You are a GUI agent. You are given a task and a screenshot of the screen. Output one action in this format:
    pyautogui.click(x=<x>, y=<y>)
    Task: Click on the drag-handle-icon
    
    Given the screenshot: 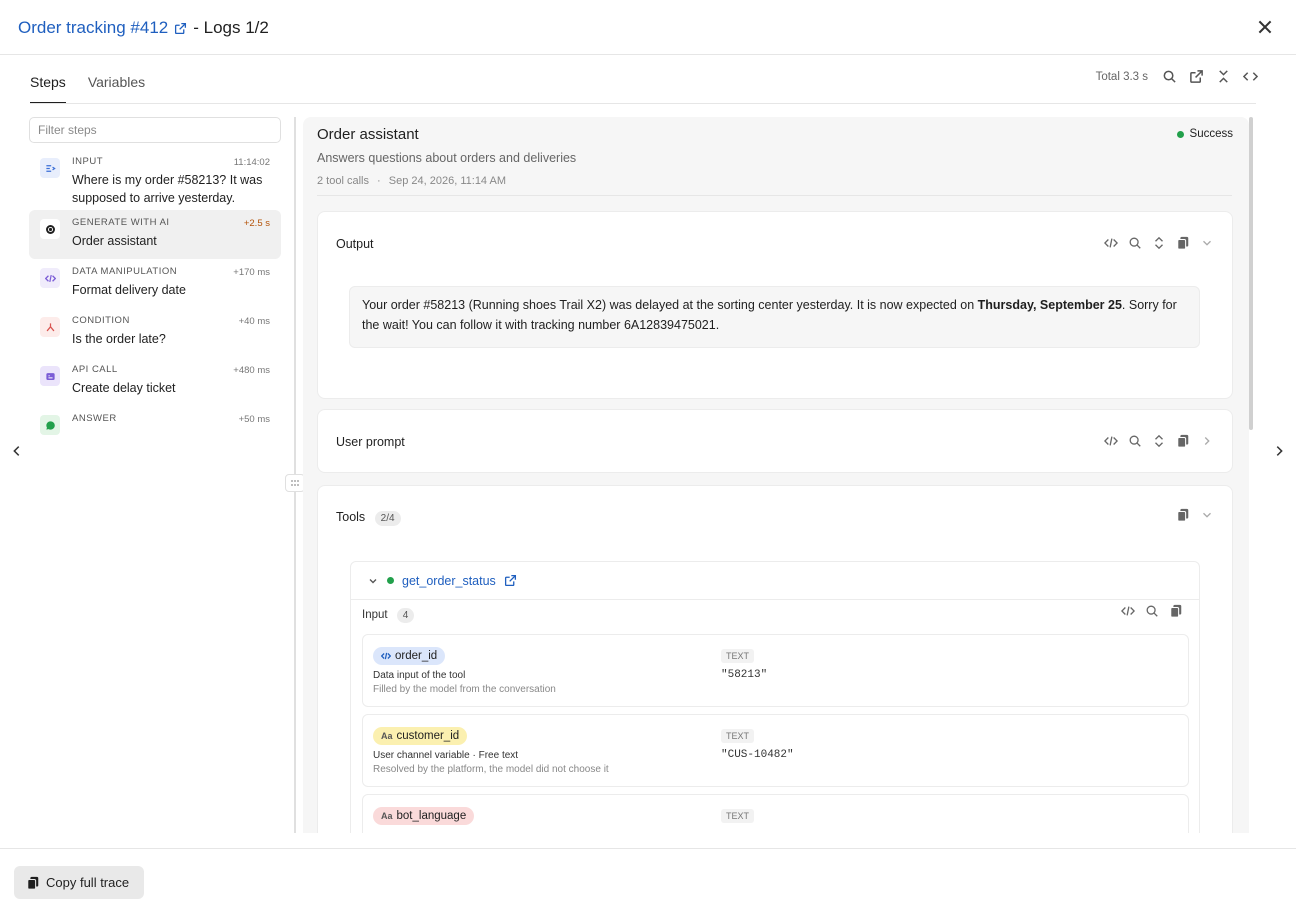 What is the action you would take?
    pyautogui.click(x=295, y=483)
    